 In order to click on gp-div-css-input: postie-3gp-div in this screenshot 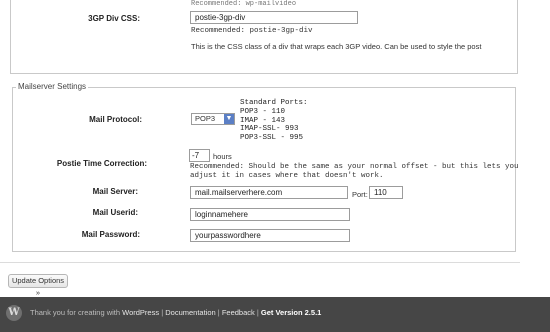, I will do `click(274, 17)`.